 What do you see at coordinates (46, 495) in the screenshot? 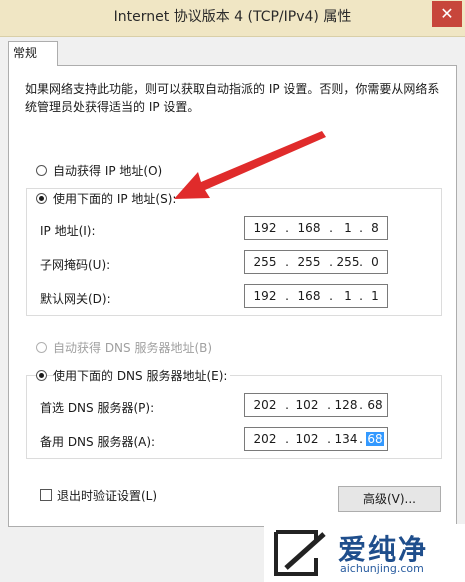
I see `validate-checkbox` at bounding box center [46, 495].